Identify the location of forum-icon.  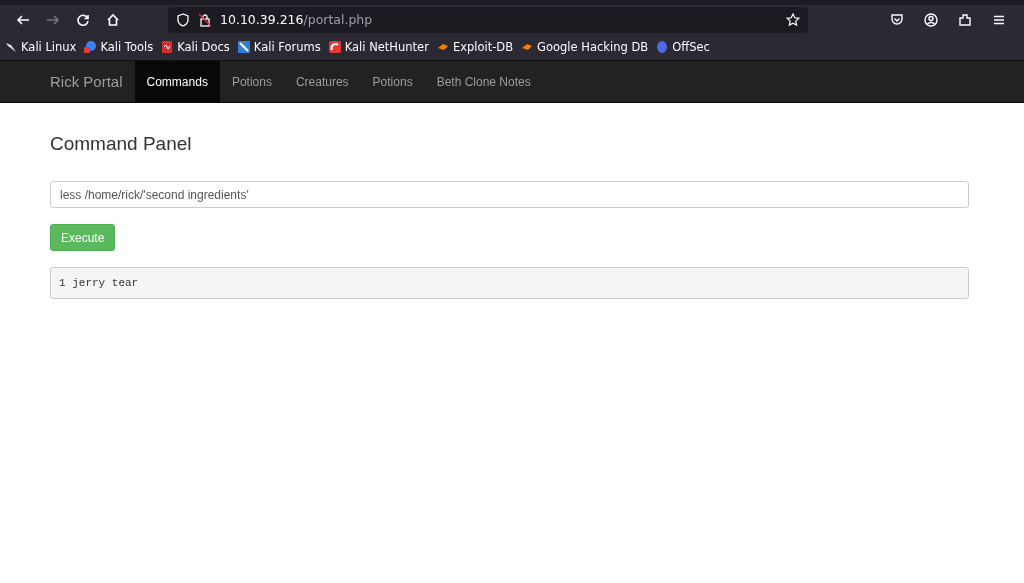
(243, 47).